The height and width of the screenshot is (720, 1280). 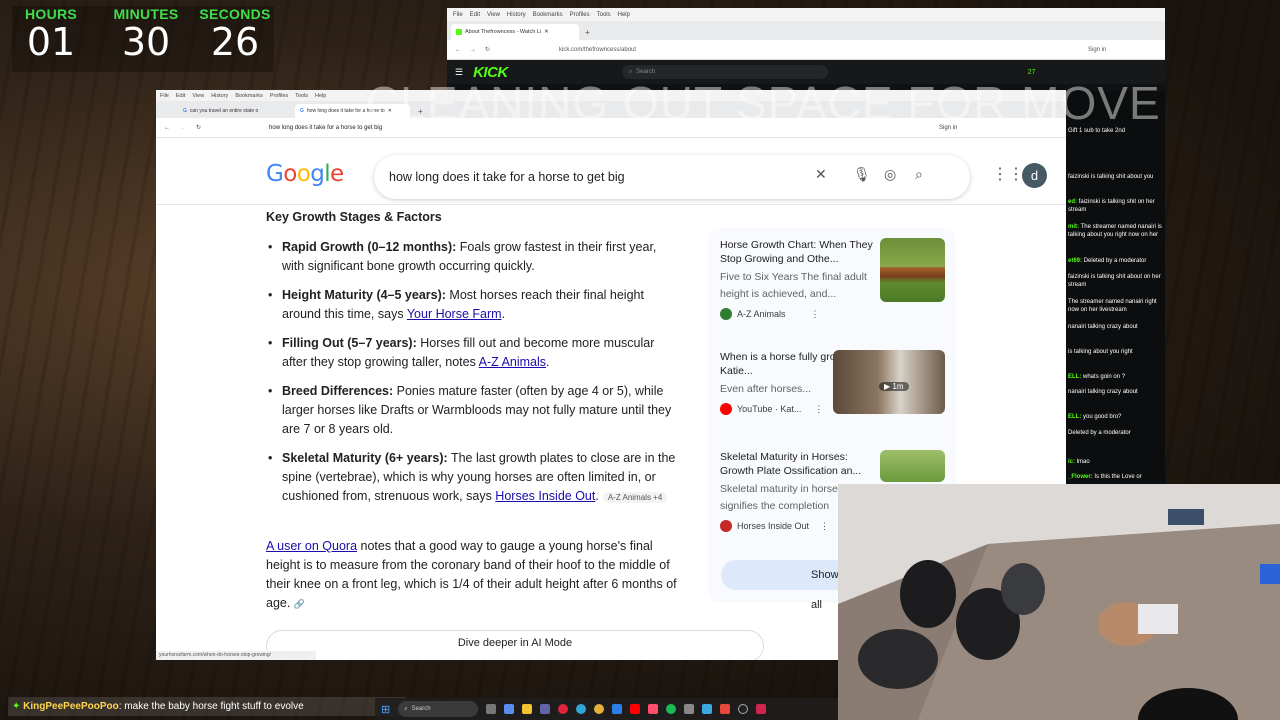 What do you see at coordinates (320, 96) in the screenshot?
I see `menu-help: Help` at bounding box center [320, 96].